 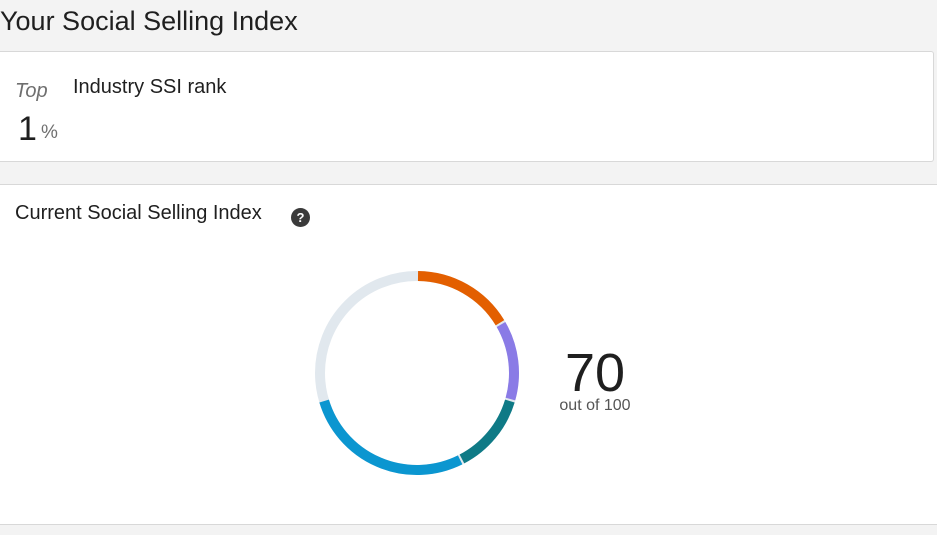 I want to click on rank-title: Industry SSI rank, so click(x=150, y=87).